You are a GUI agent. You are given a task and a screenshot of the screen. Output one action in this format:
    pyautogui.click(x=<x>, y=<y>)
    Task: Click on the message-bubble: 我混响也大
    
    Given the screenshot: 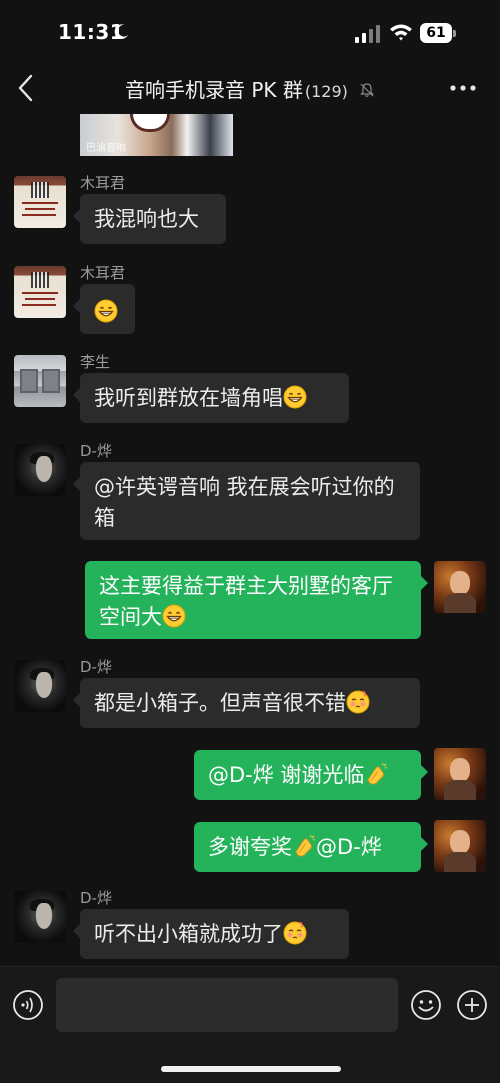 What is the action you would take?
    pyautogui.click(x=149, y=219)
    